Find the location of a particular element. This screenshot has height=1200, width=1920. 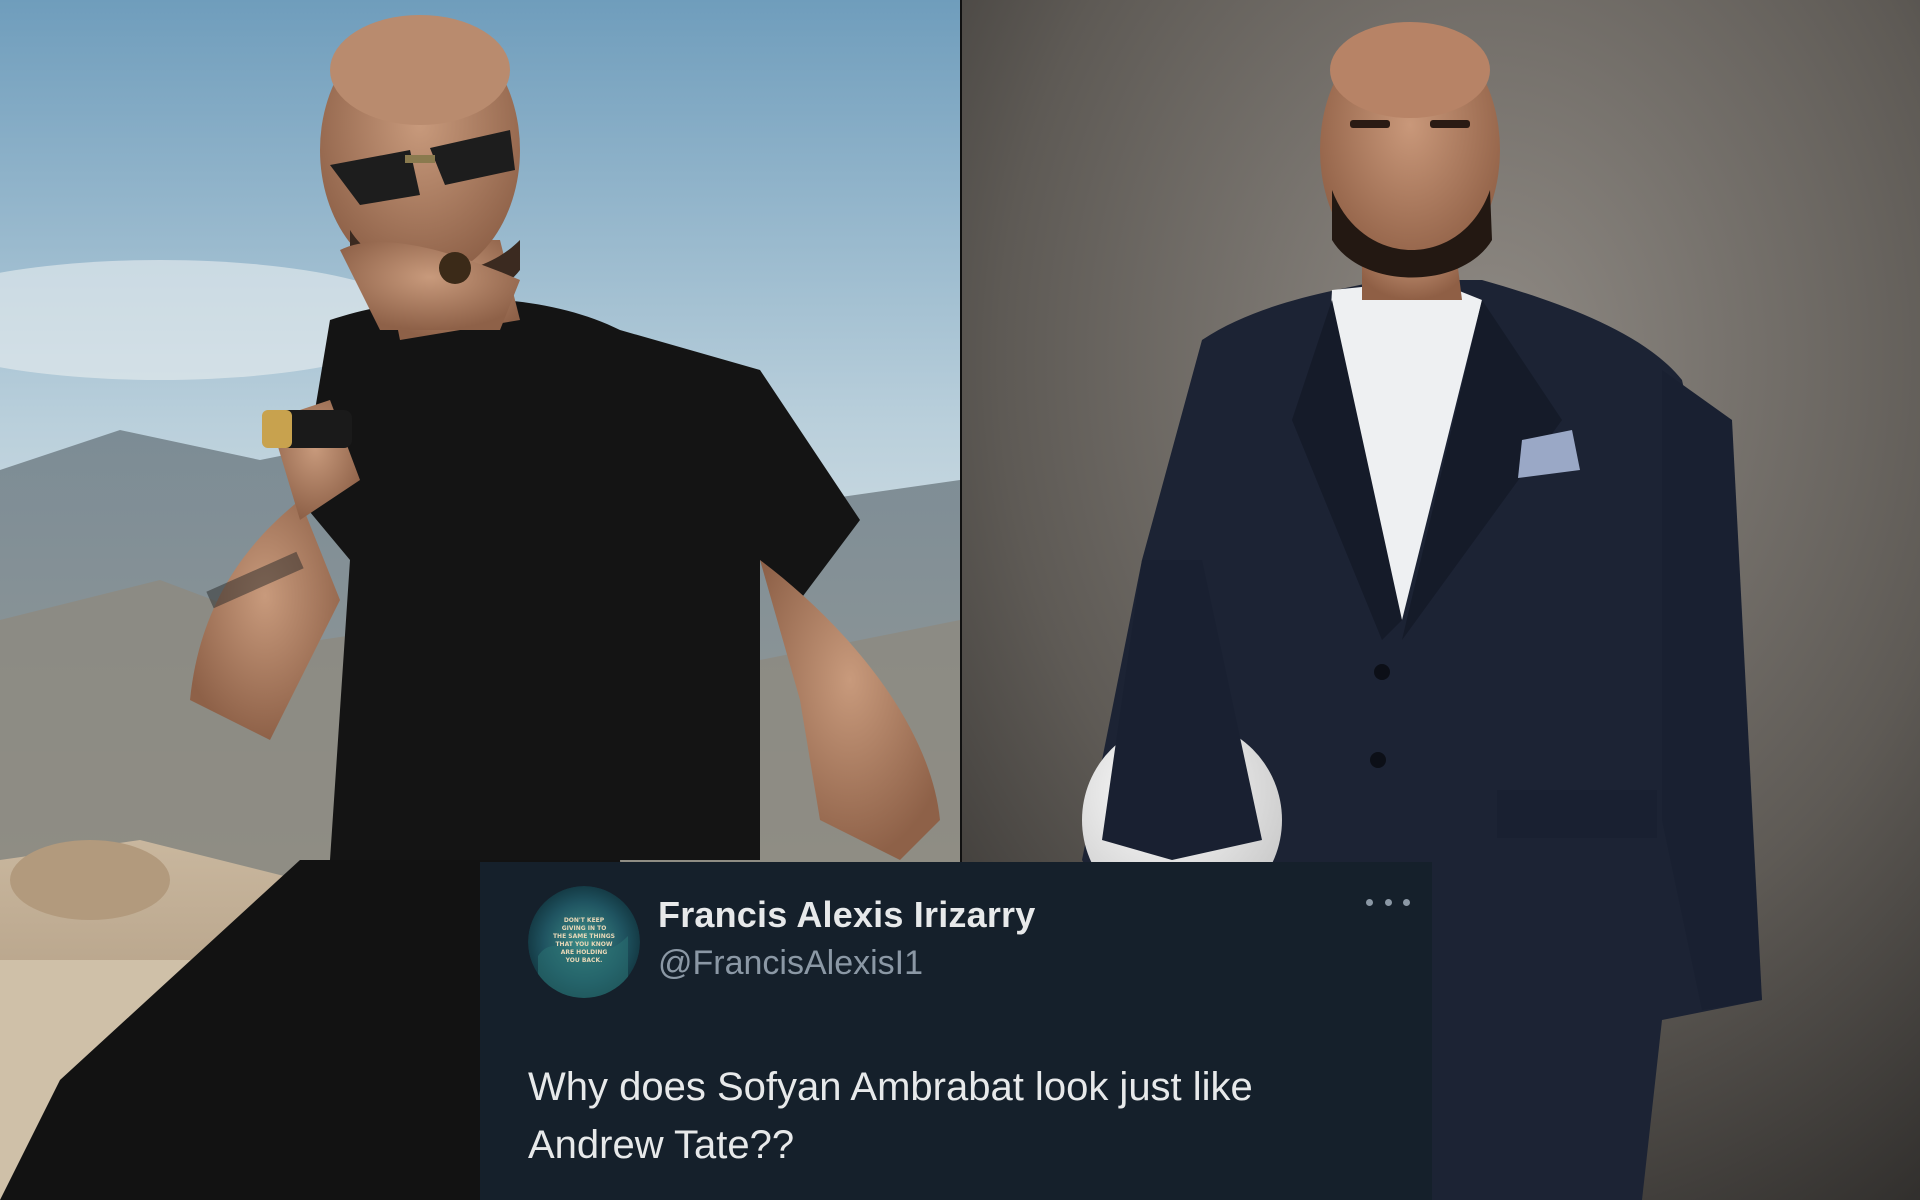

avatar-text-line: THAT YOU KNOW is located at coordinates (583, 944).